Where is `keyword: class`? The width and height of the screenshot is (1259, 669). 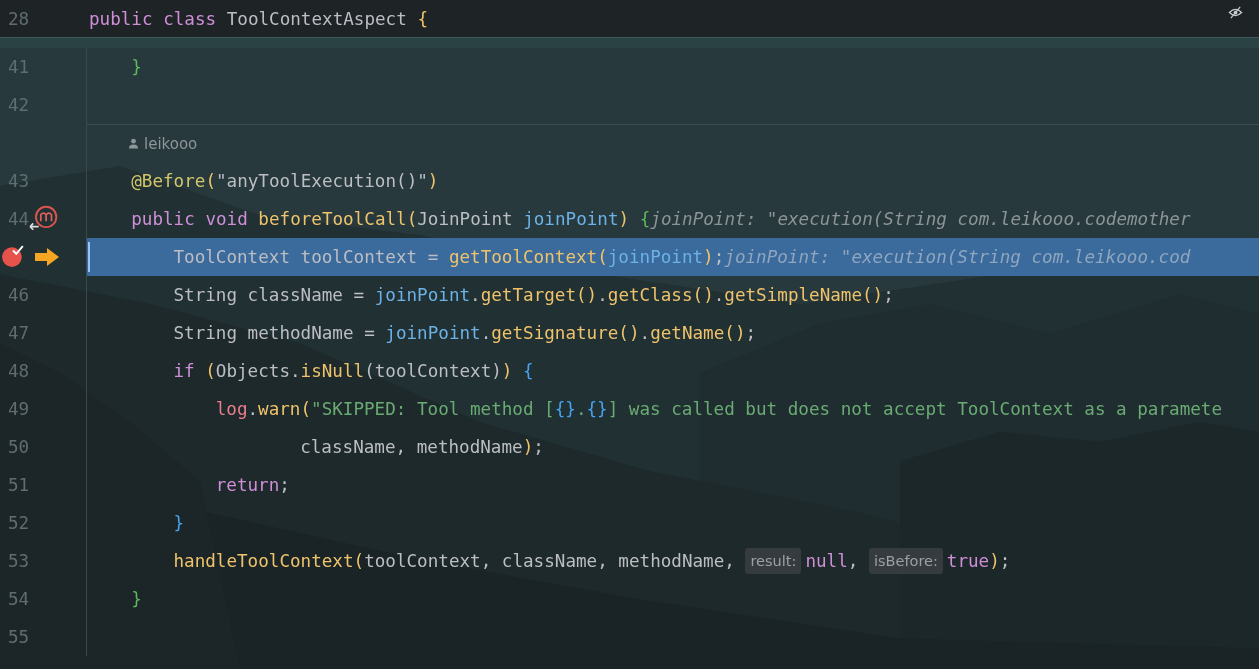
keyword: class is located at coordinates (190, 19).